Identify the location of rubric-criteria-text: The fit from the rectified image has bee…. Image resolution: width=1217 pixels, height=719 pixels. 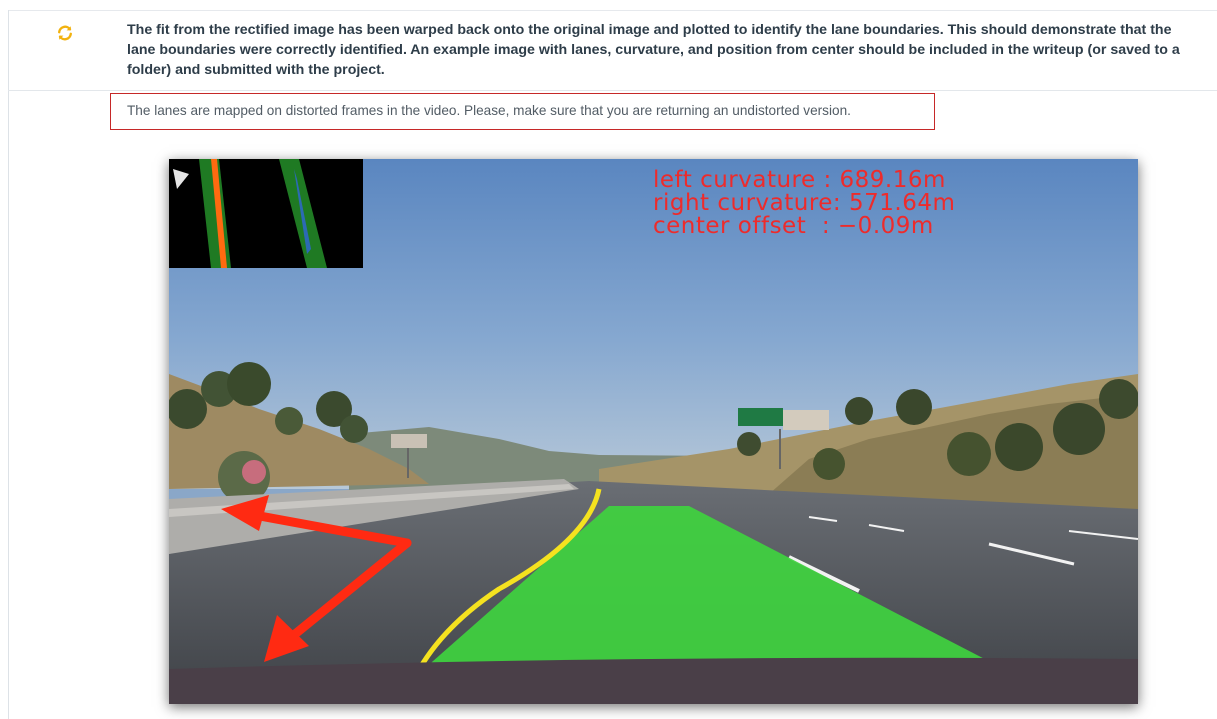
(653, 50).